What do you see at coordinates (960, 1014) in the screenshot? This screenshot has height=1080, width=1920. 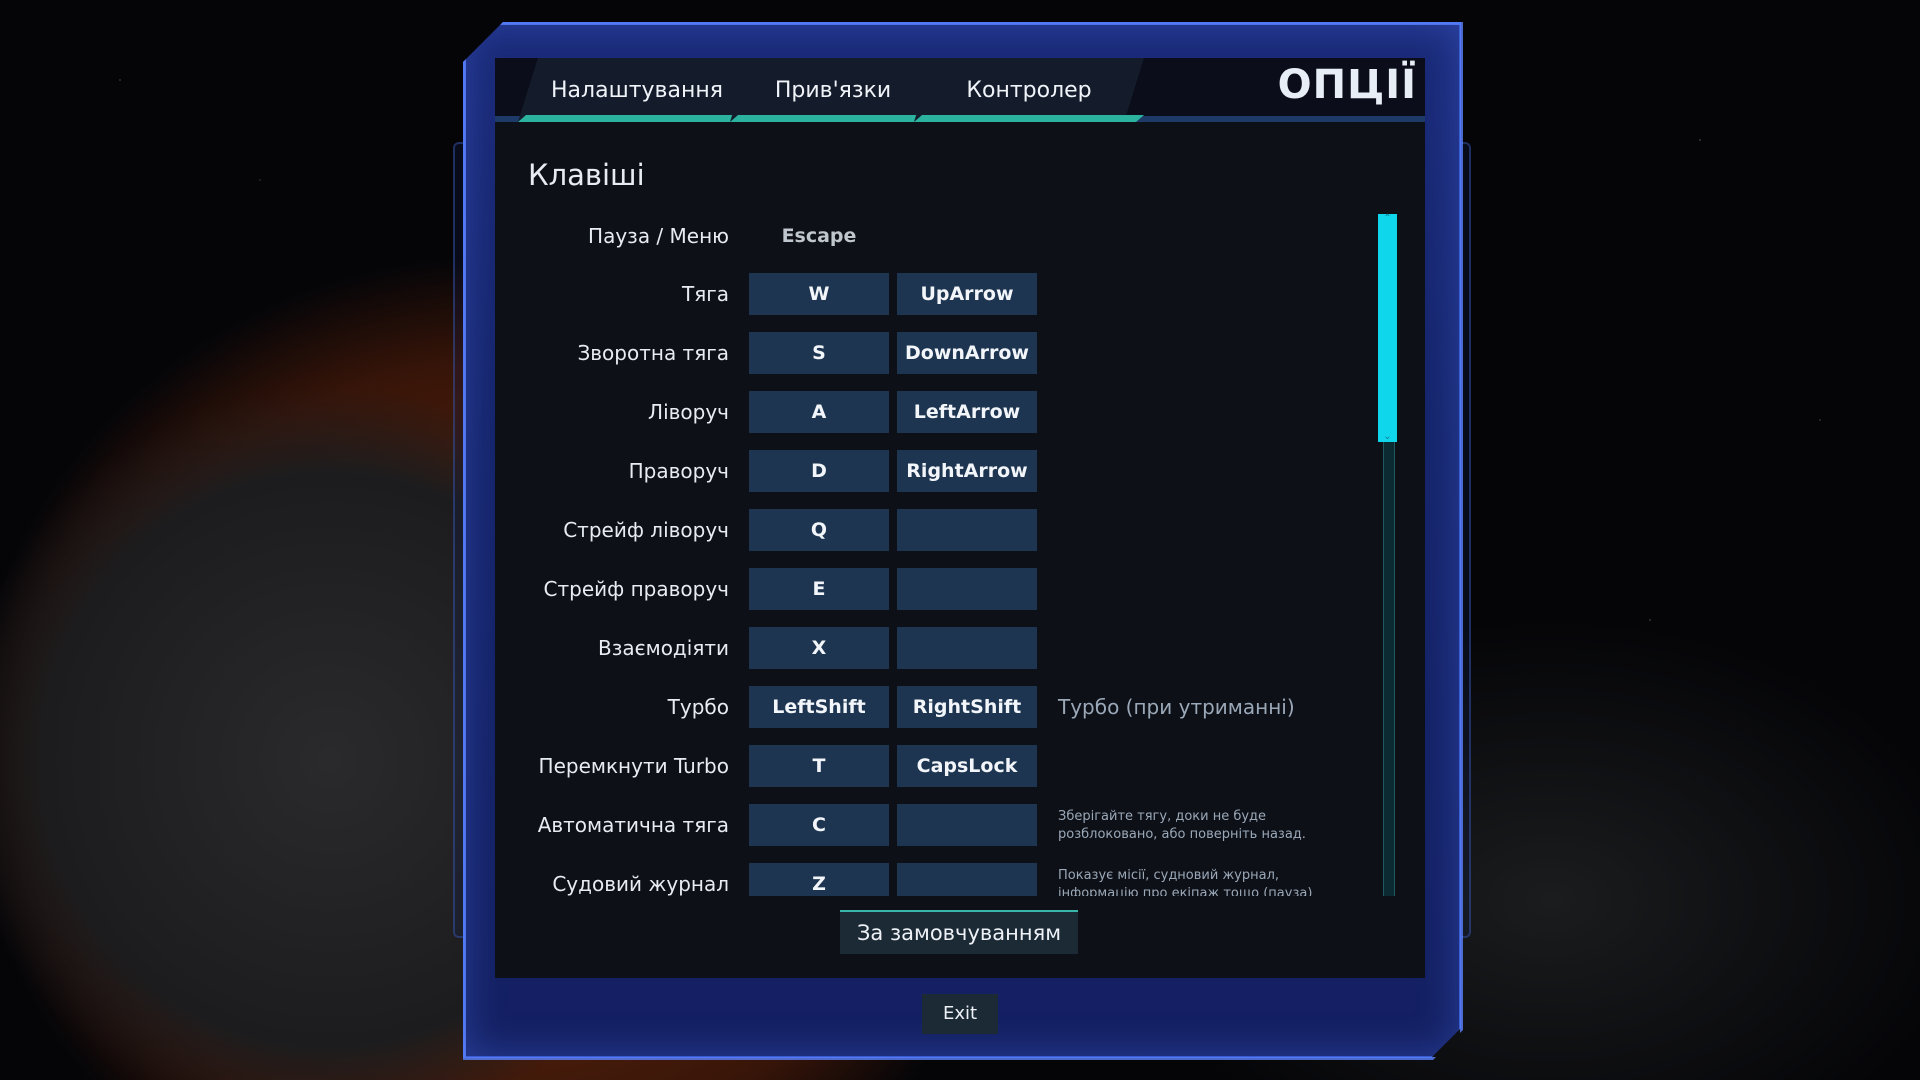 I see `exit-button: Exit` at bounding box center [960, 1014].